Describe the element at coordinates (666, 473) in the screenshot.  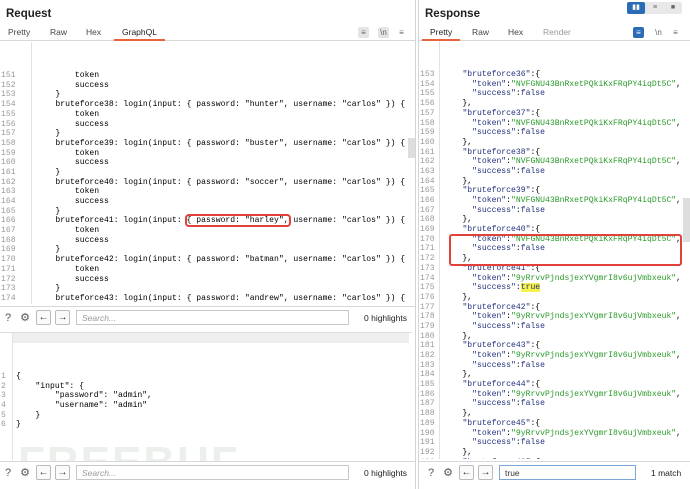
I see `match-count: 1 match` at that location.